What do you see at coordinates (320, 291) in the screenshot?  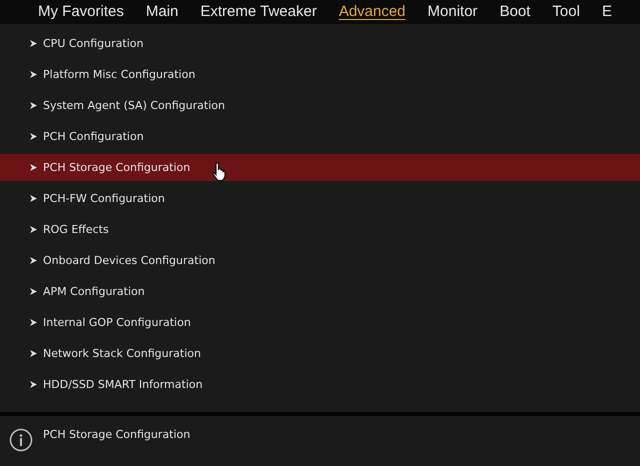 I see `menu-item: APM Configuration` at bounding box center [320, 291].